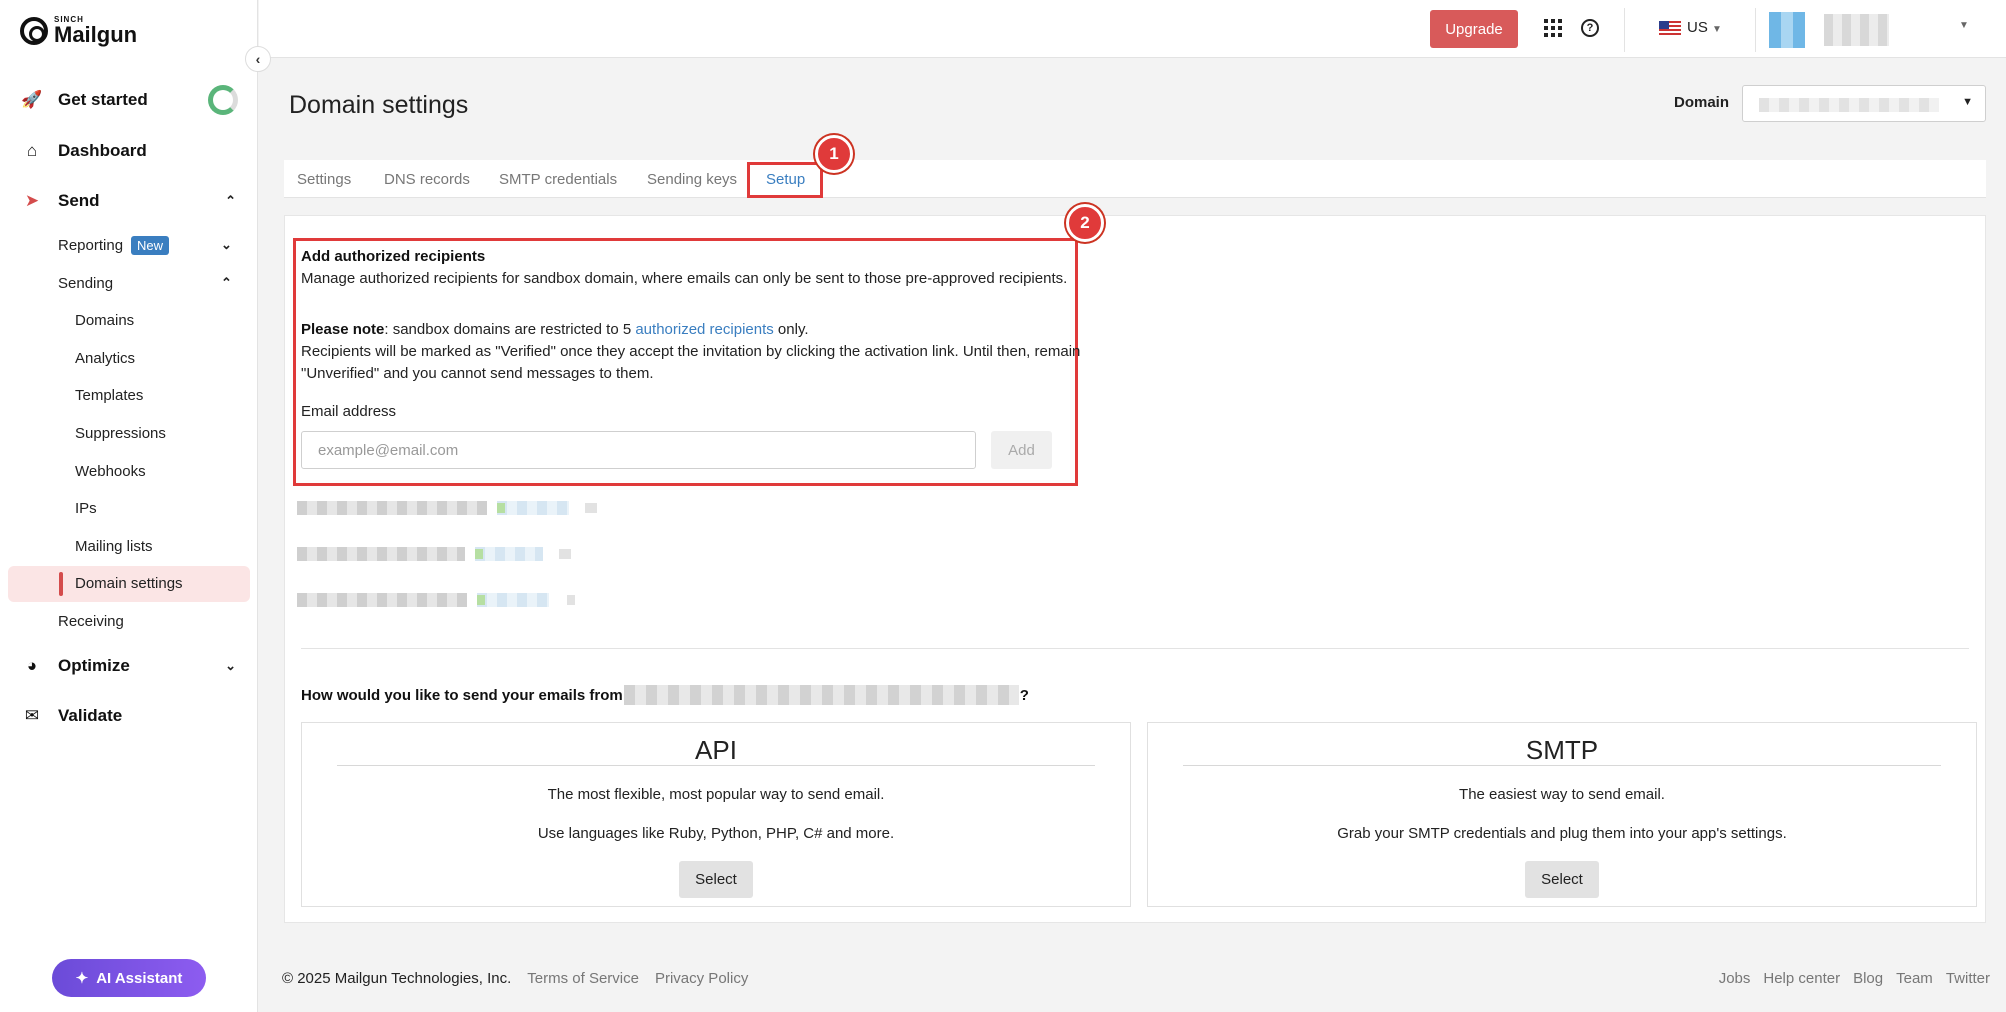  I want to click on progress-ring-icon, so click(223, 100).